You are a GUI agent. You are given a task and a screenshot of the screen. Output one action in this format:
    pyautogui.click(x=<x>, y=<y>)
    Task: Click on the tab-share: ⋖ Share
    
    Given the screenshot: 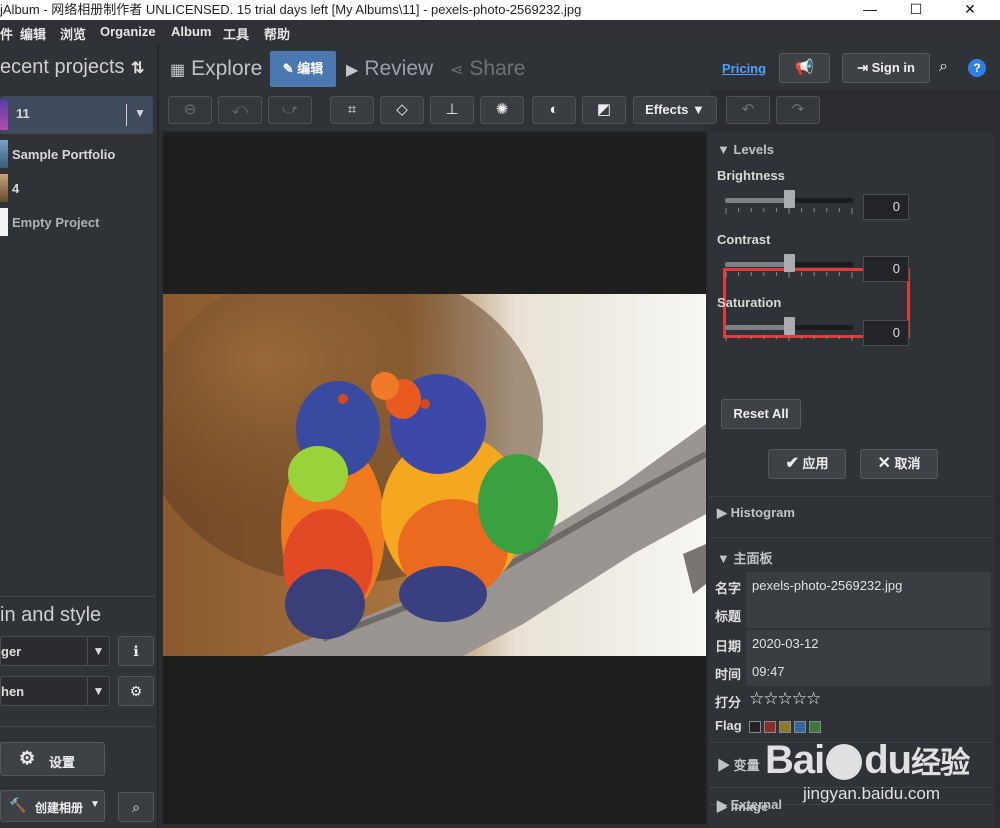 What is the action you would take?
    pyautogui.click(x=487, y=69)
    